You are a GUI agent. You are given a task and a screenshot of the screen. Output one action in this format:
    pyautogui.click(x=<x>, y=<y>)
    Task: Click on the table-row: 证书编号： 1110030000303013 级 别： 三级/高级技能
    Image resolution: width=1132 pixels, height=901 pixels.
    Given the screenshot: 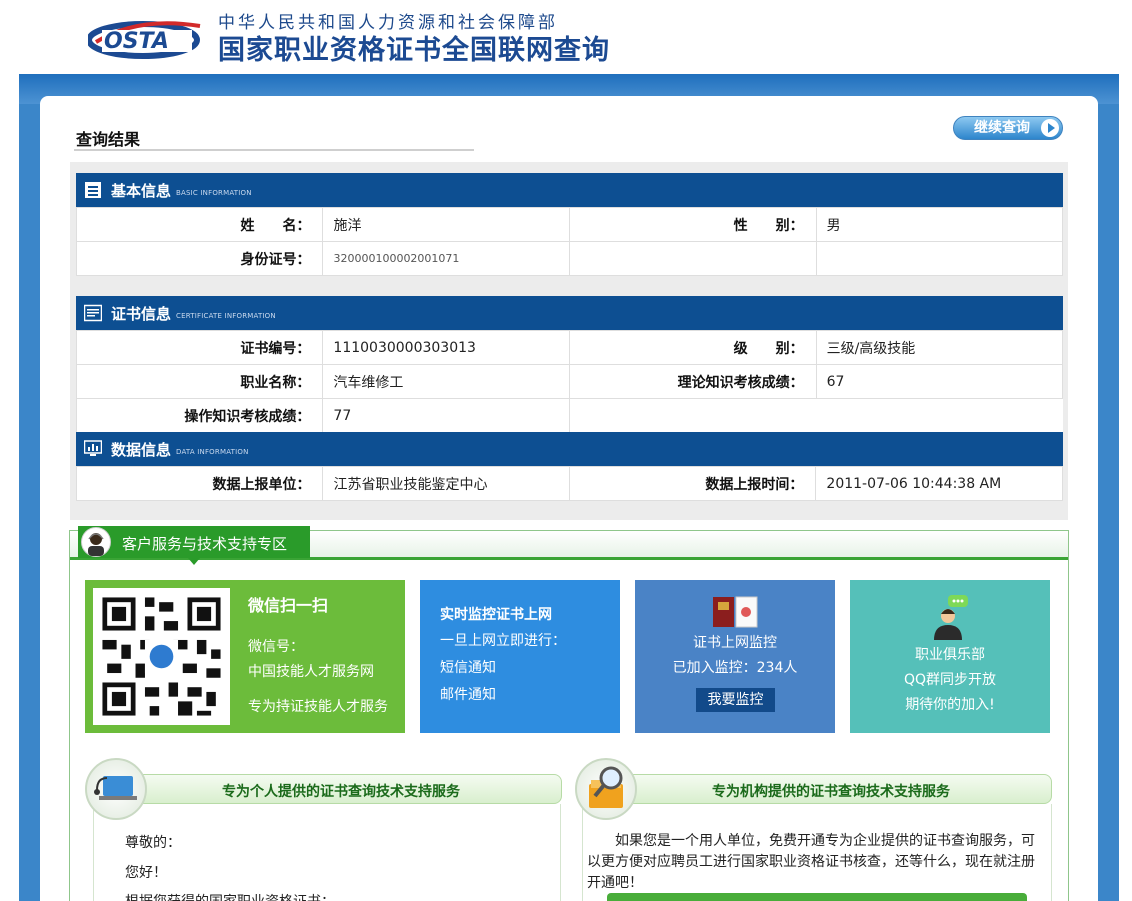 What is the action you would take?
    pyautogui.click(x=569, y=347)
    